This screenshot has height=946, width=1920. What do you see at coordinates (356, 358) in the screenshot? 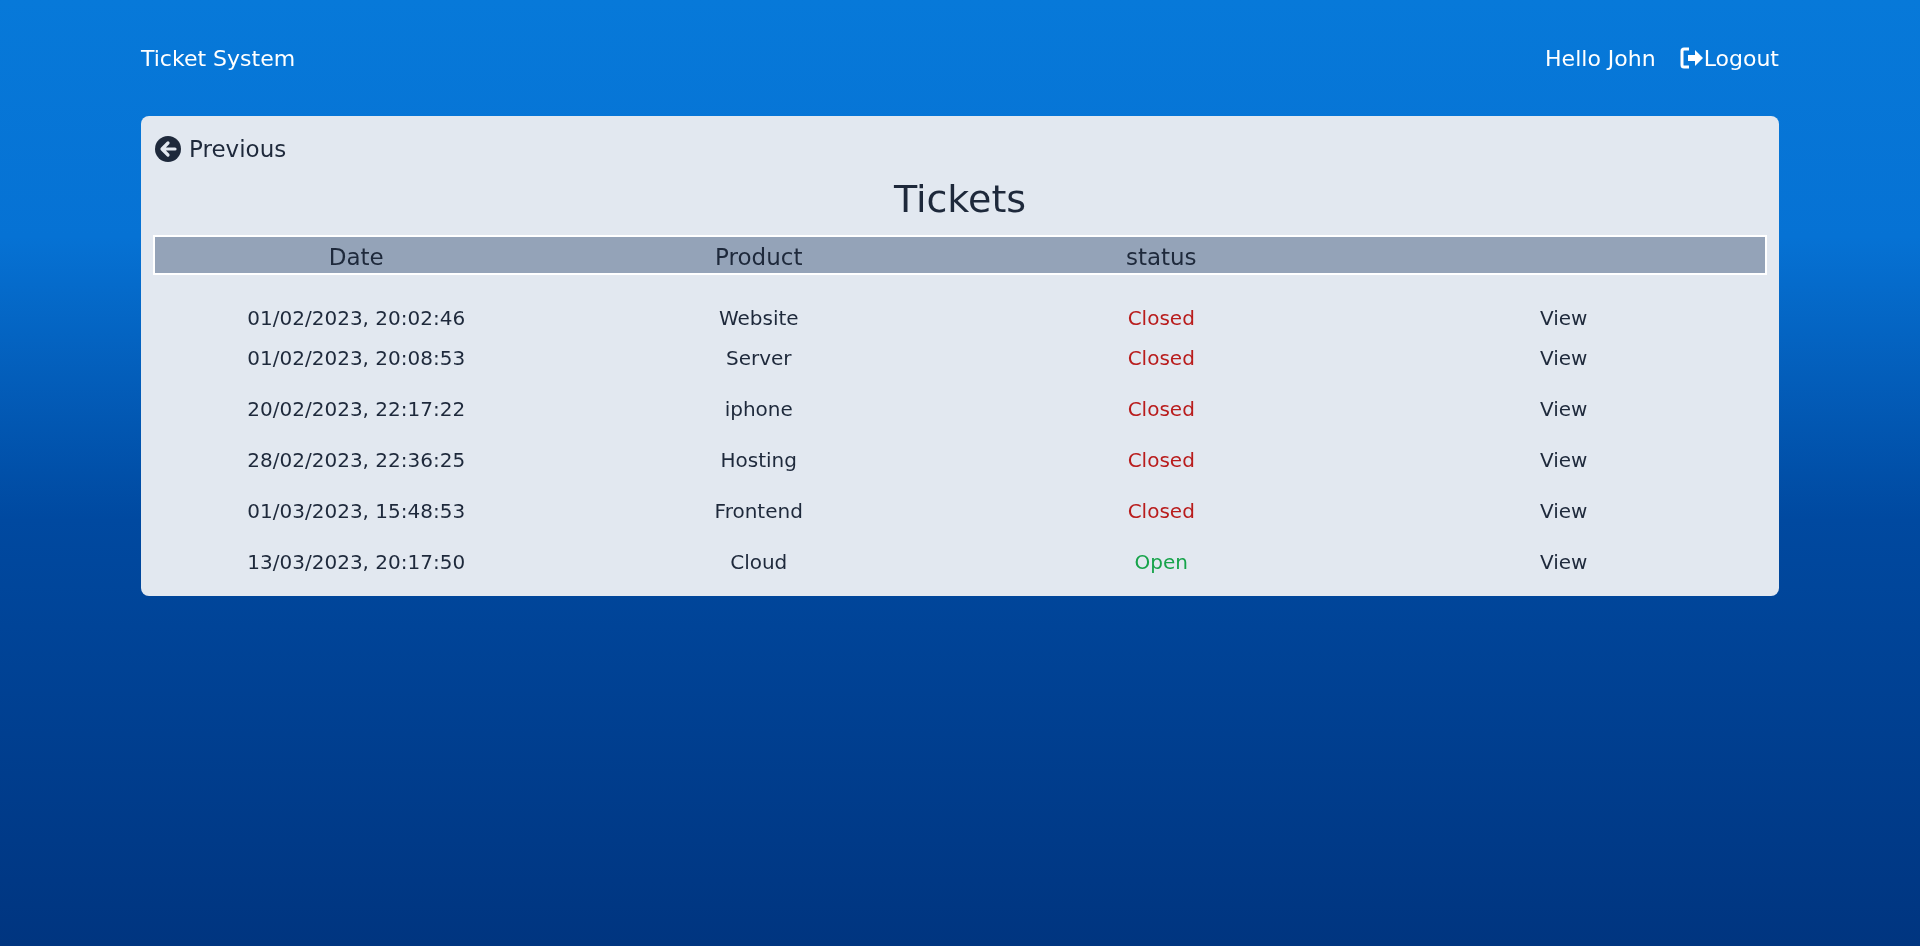
I see `date-text: 01/02/2023, 20:08:53` at bounding box center [356, 358].